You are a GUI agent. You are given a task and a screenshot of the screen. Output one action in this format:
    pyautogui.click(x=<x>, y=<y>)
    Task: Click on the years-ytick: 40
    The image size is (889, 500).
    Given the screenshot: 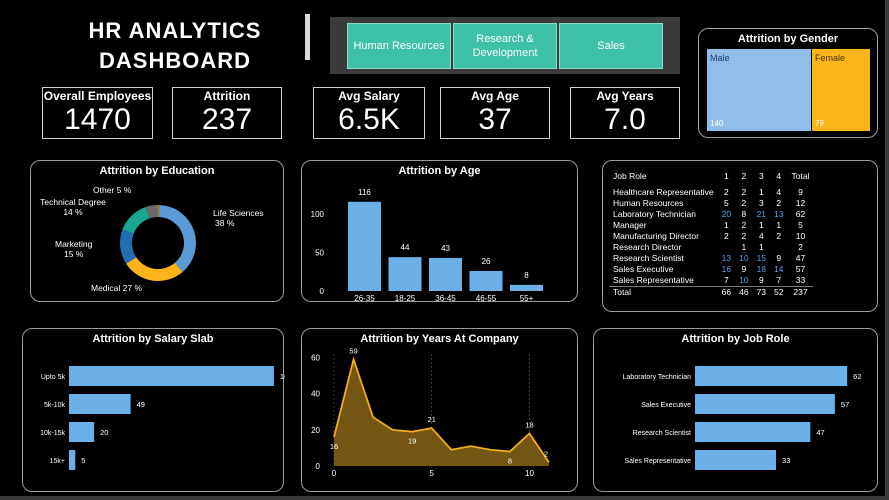 What is the action you would take?
    pyautogui.click(x=315, y=394)
    